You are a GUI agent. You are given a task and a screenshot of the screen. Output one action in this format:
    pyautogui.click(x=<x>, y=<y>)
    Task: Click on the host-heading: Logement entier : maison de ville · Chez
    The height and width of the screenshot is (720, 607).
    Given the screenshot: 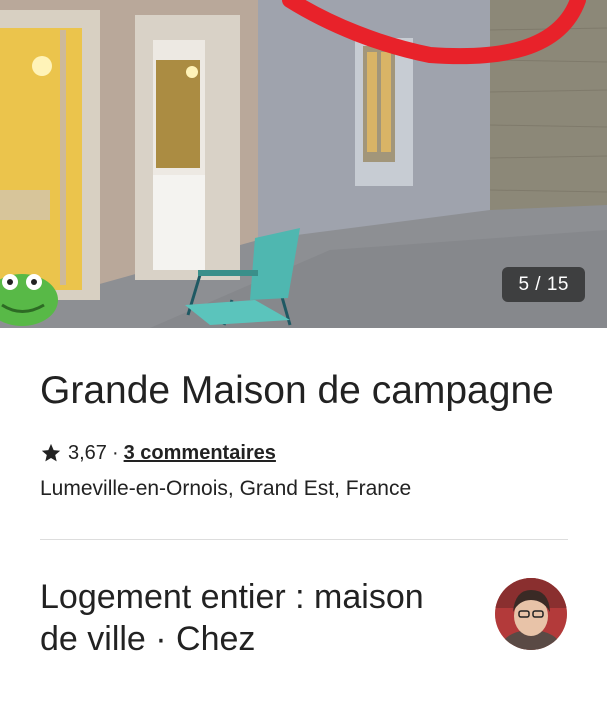 What is the action you would take?
    pyautogui.click(x=232, y=618)
    